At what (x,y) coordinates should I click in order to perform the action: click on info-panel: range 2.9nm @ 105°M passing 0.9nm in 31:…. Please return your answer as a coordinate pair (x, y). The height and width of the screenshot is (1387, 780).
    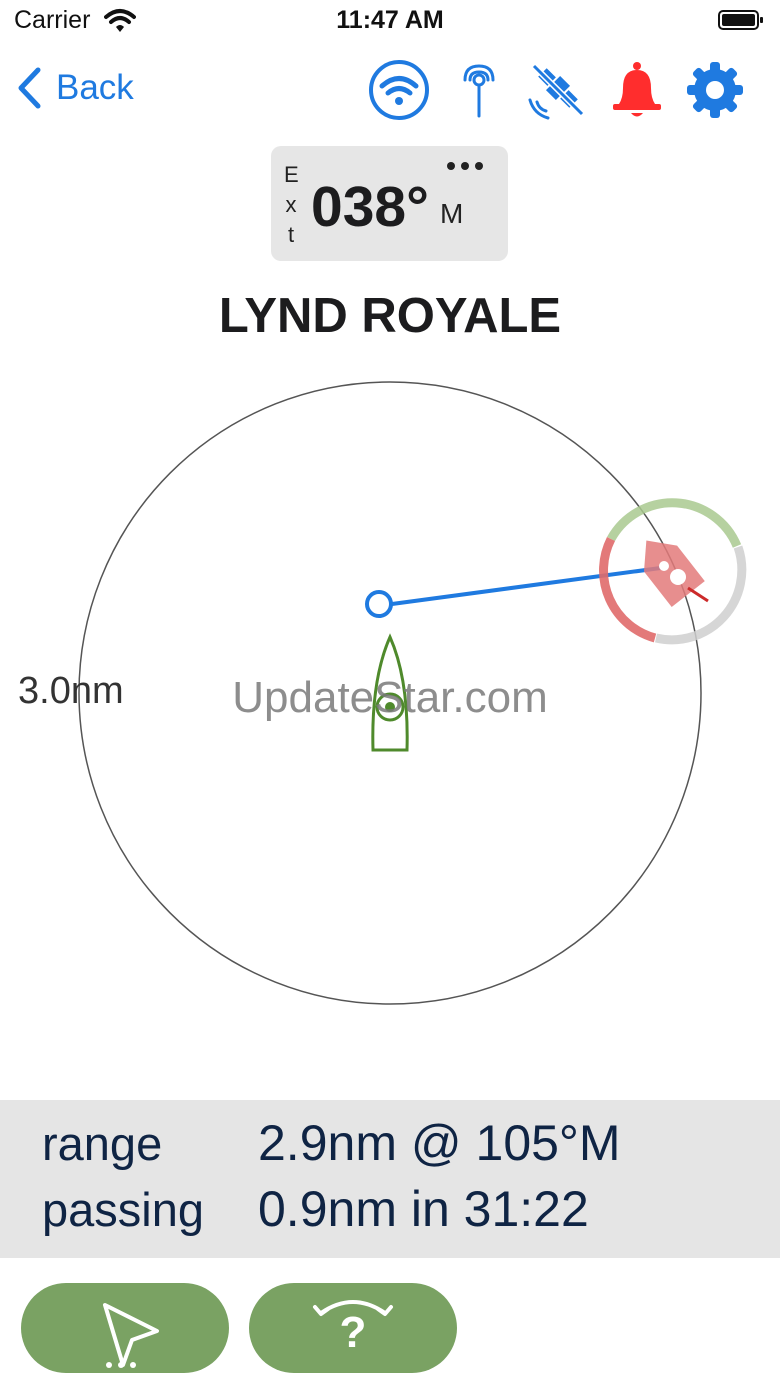
    Looking at the image, I should click on (390, 1179).